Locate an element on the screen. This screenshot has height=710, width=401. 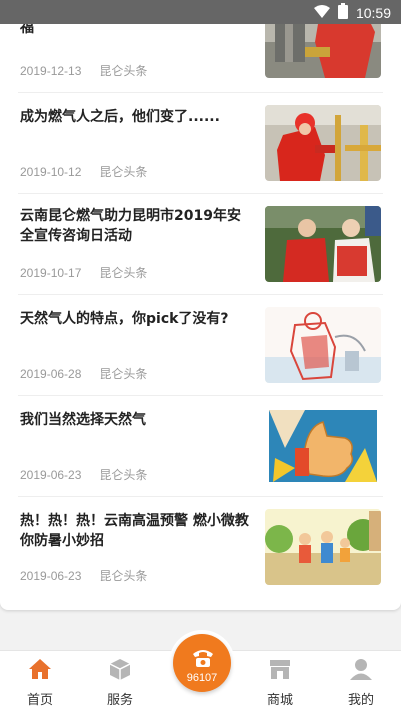
news-date: 2019-10-12 is located at coordinates (51, 172).